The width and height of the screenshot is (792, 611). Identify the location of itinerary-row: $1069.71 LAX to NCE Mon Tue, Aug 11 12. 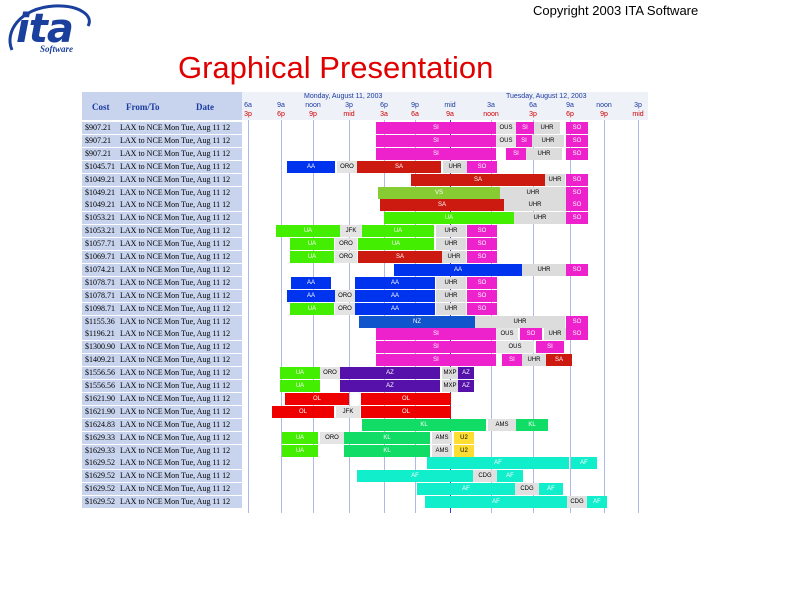
(162, 257).